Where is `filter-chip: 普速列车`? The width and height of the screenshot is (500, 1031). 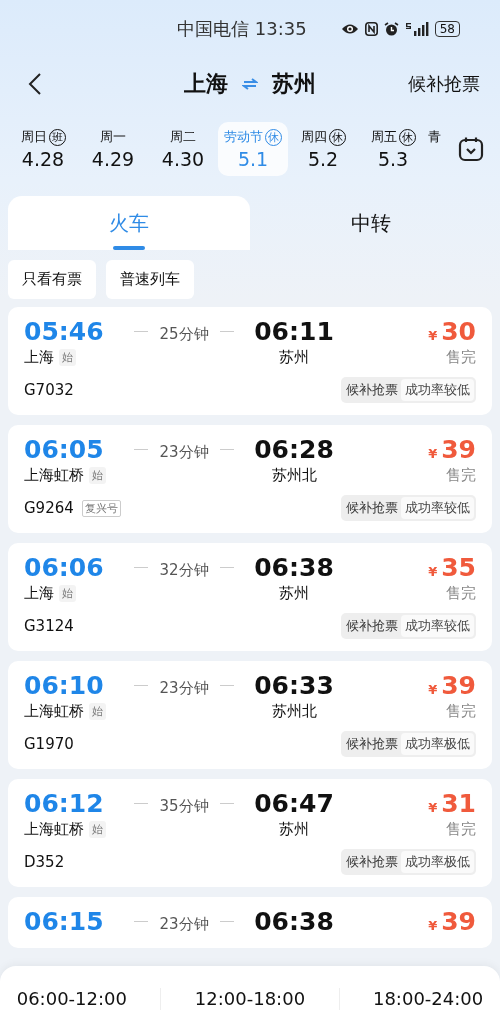 filter-chip: 普速列车 is located at coordinates (150, 279).